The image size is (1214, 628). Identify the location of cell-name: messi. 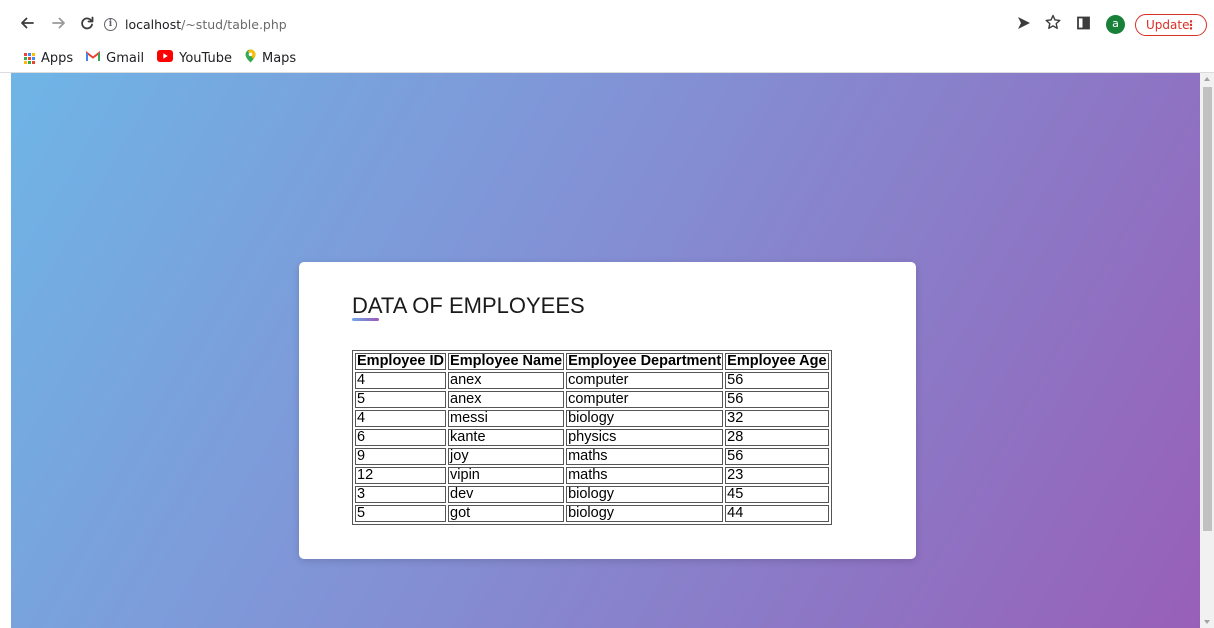
(506, 418).